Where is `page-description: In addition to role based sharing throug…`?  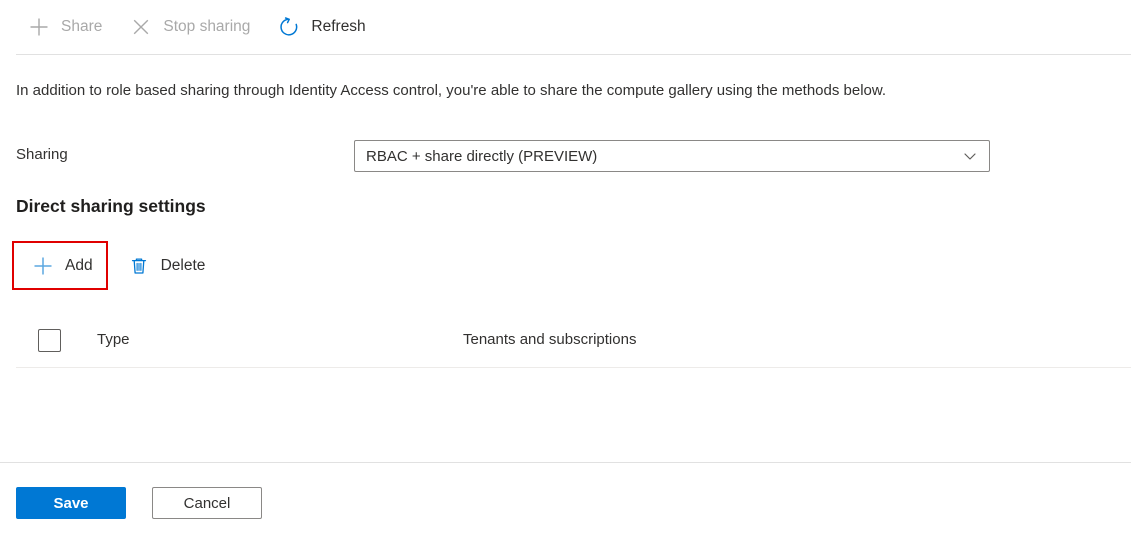
page-description: In addition to role based sharing throug… is located at coordinates (451, 90).